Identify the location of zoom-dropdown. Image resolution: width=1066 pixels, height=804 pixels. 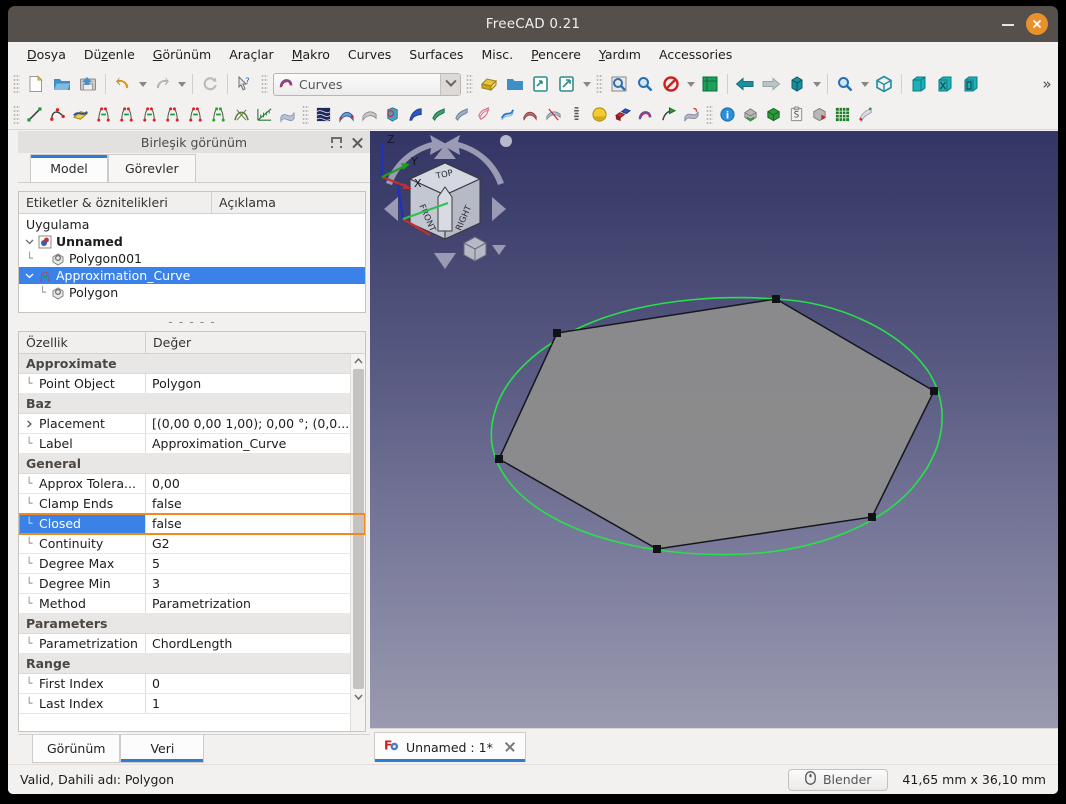
(864, 84).